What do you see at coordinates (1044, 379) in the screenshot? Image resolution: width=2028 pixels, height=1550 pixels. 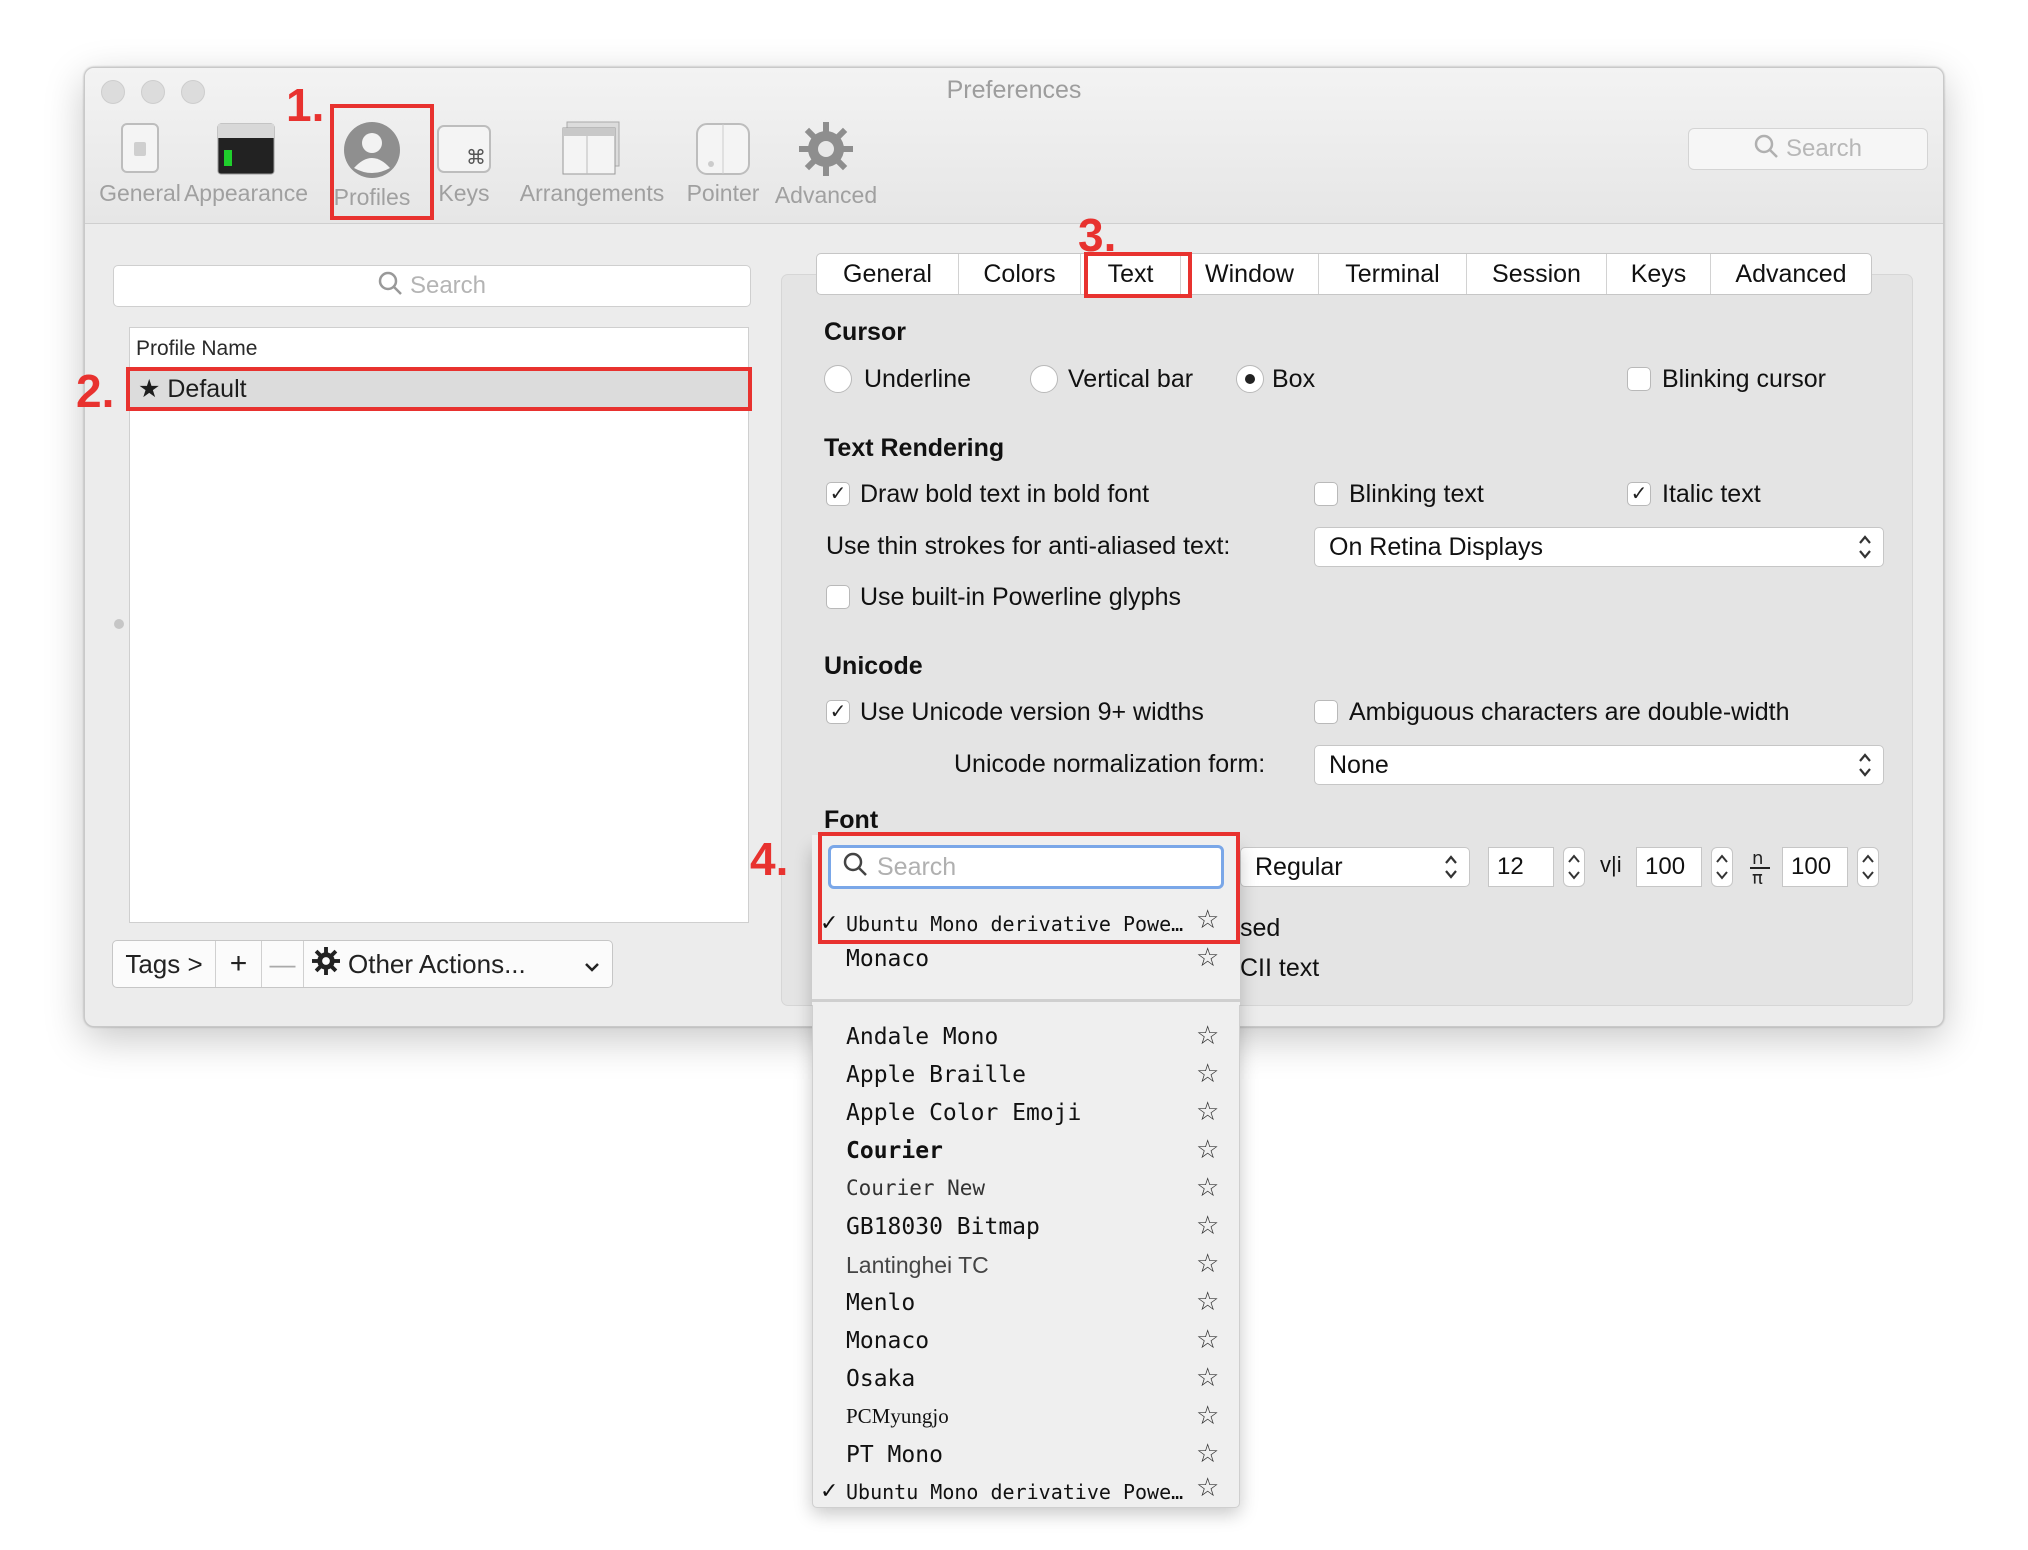 I see `radio-vertical-bar` at bounding box center [1044, 379].